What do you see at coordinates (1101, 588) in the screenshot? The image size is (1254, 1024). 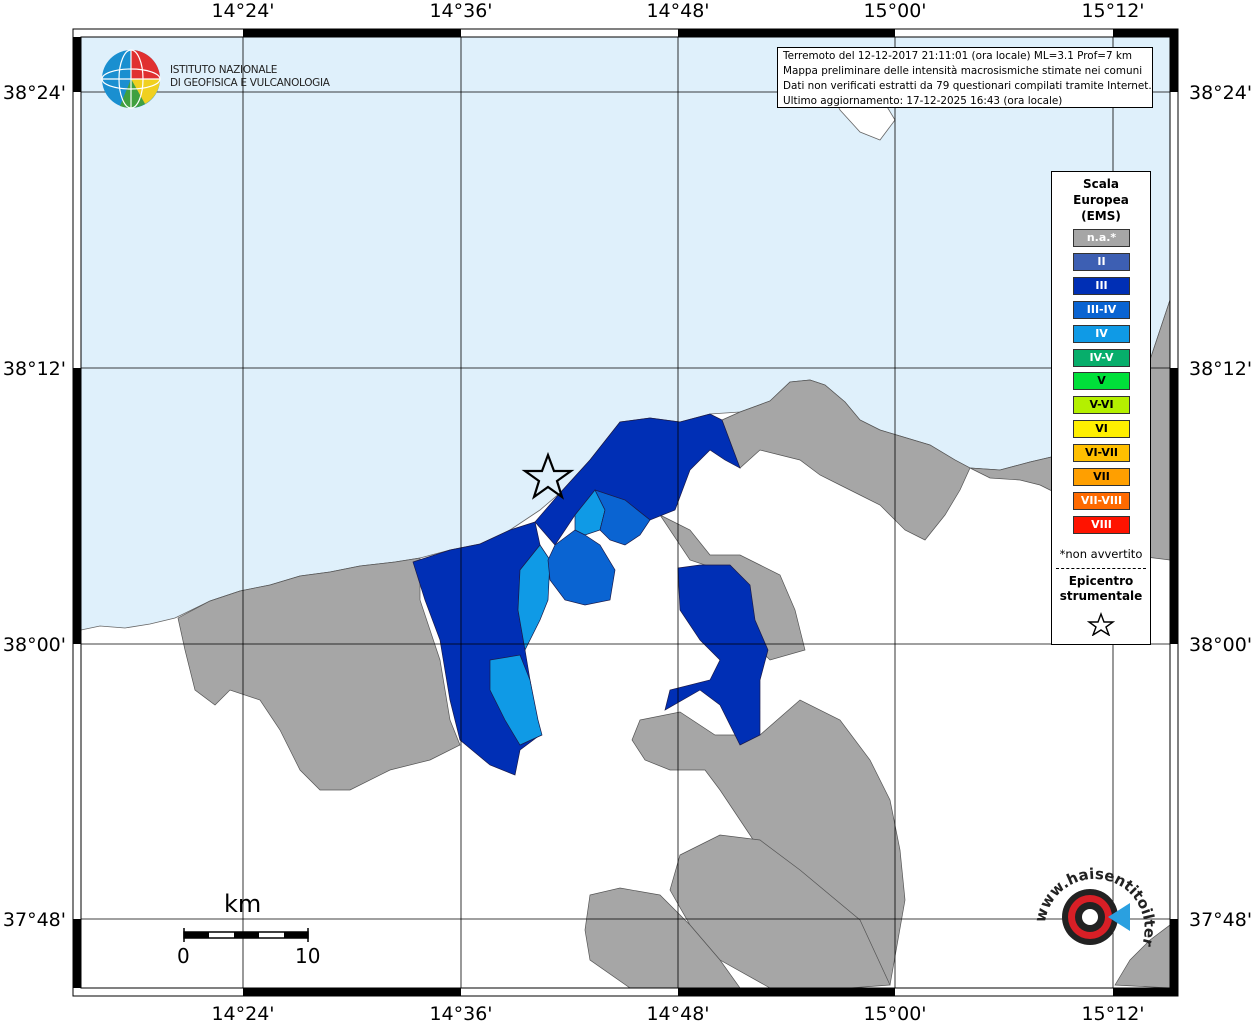 I see `legend-epicenter-label: Epicentro strumentale` at bounding box center [1101, 588].